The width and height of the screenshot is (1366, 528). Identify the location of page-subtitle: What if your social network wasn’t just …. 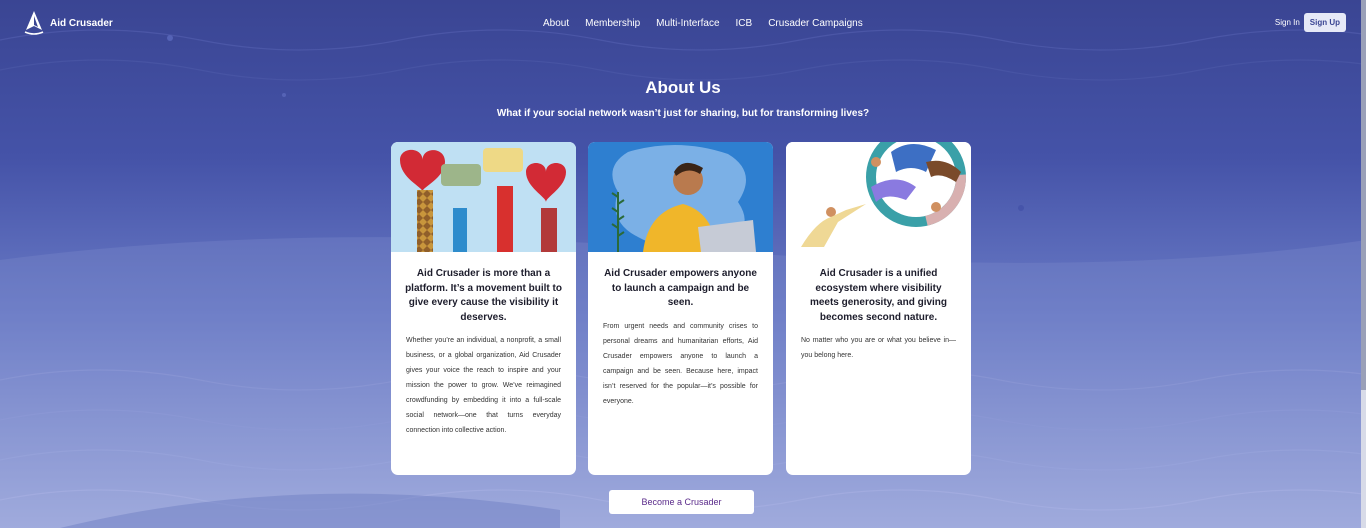
(683, 113).